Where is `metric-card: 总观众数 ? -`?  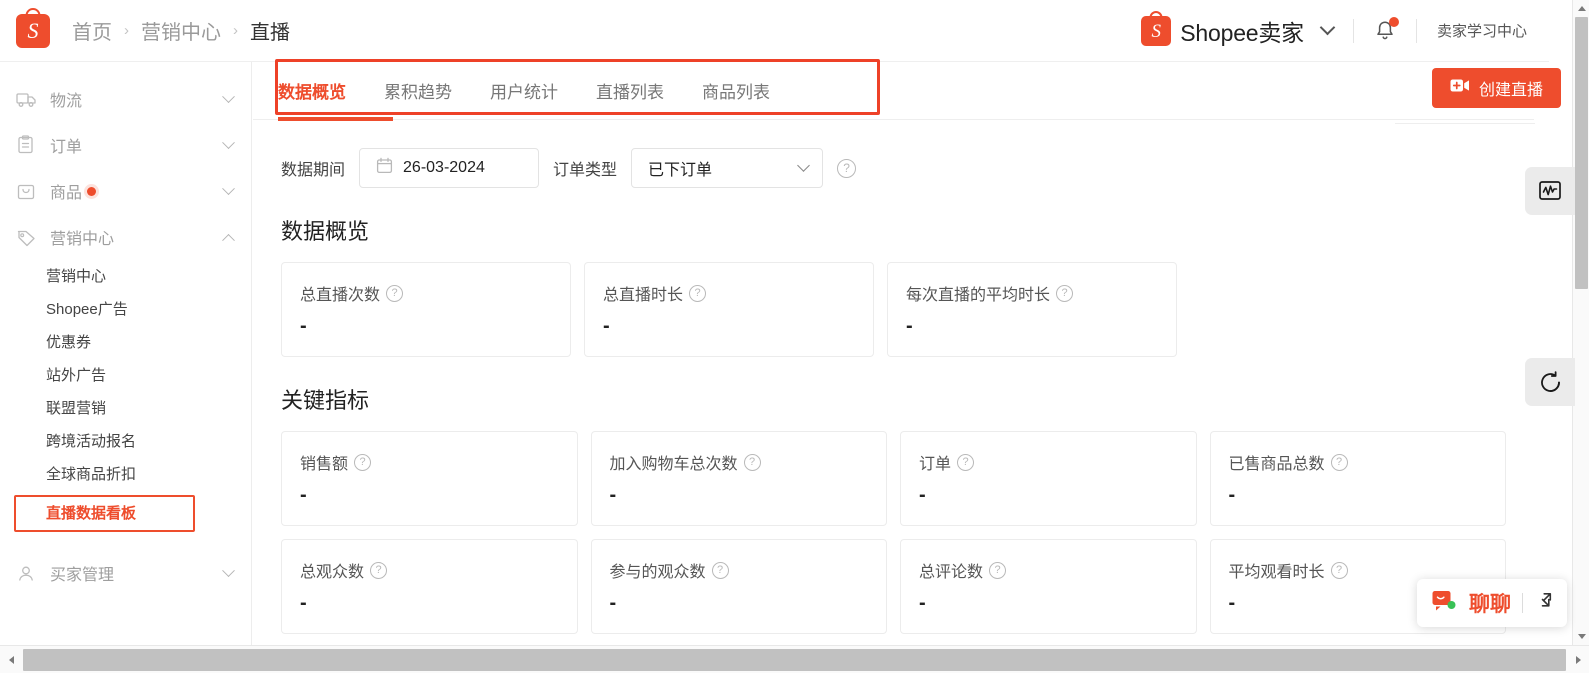
metric-card: 总观众数 ? - is located at coordinates (429, 586).